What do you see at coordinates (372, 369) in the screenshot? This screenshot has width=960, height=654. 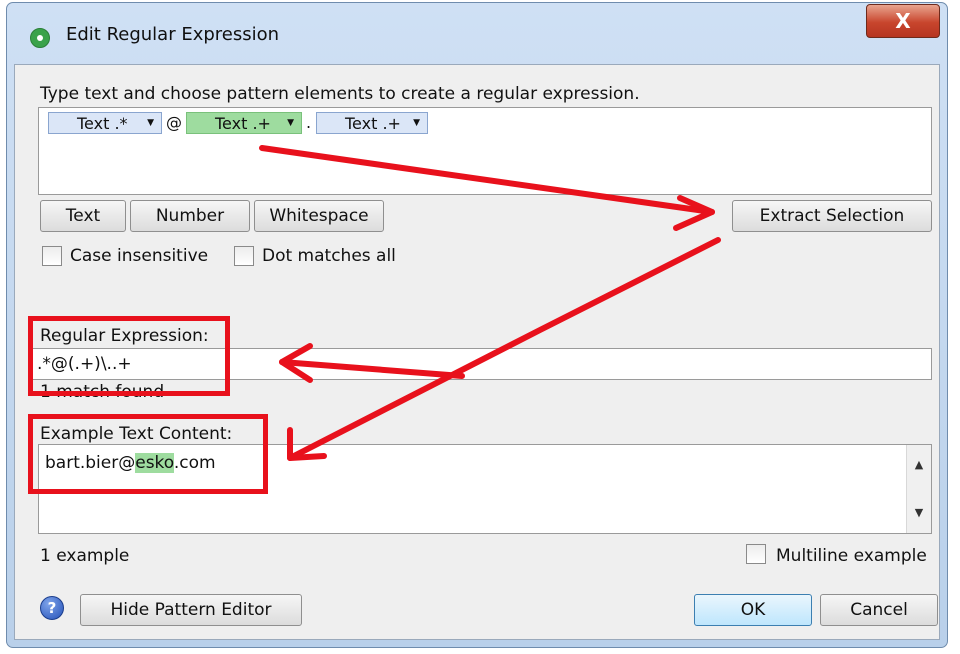 I see `arrow-to-regex-box` at bounding box center [372, 369].